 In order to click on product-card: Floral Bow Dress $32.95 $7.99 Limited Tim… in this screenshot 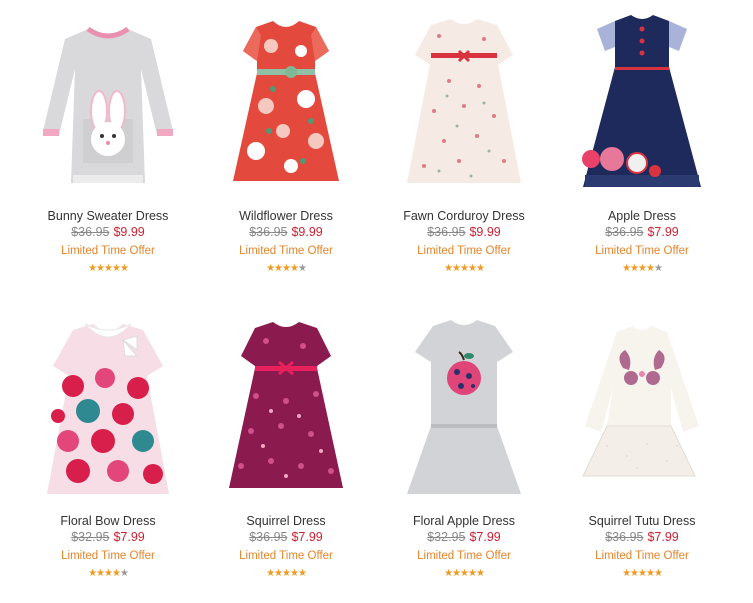, I will do `click(108, 445)`.